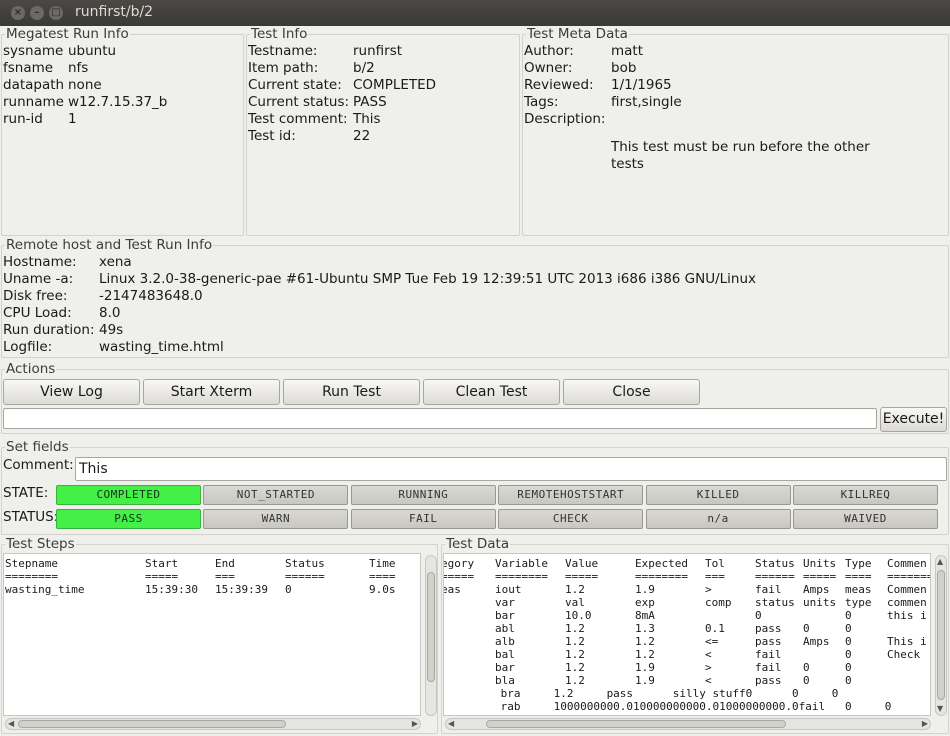 Image resolution: width=950 pixels, height=736 pixels. Describe the element at coordinates (382, 563) in the screenshot. I see `table-cell: Time` at that location.